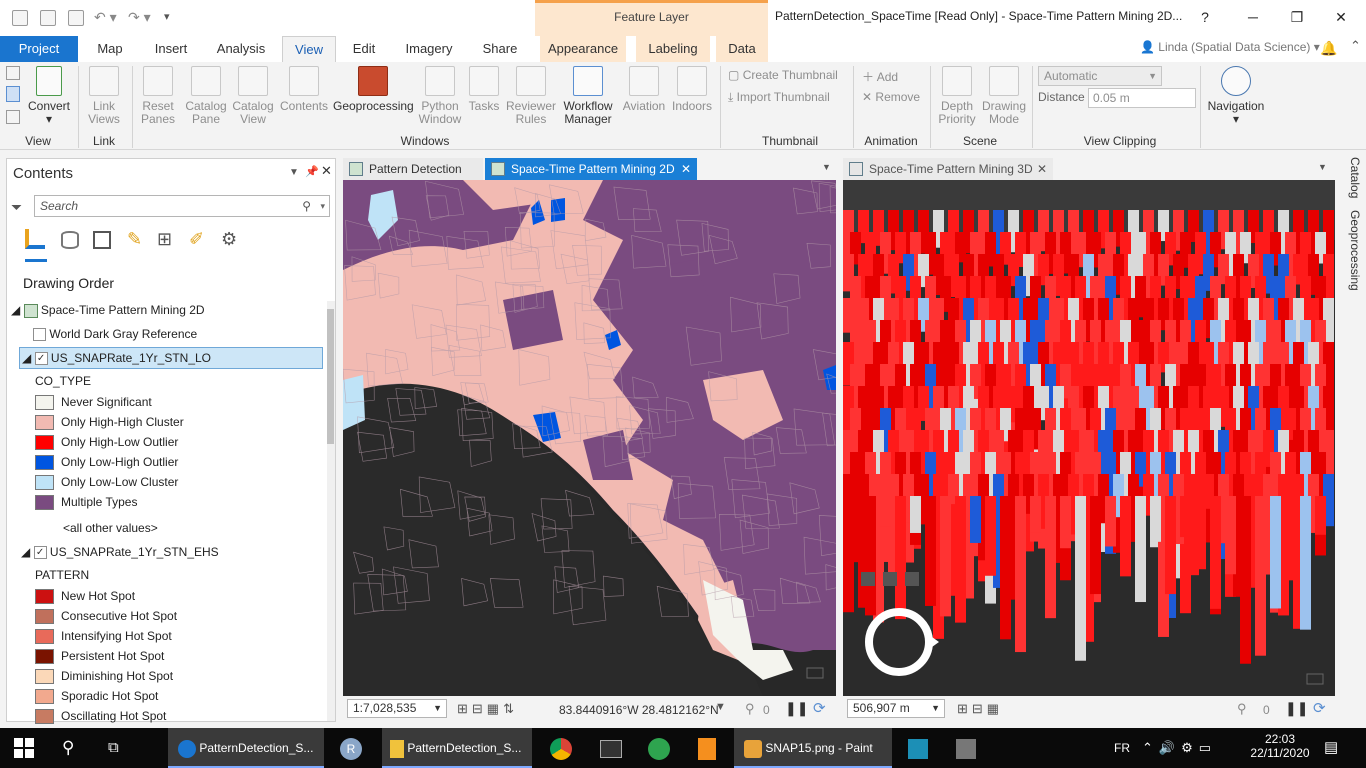 The image size is (1366, 768). Describe the element at coordinates (948, 169) in the screenshot. I see `view-tab-stpm-3d: Space-Time Pattern Mining 3D ✕` at that location.